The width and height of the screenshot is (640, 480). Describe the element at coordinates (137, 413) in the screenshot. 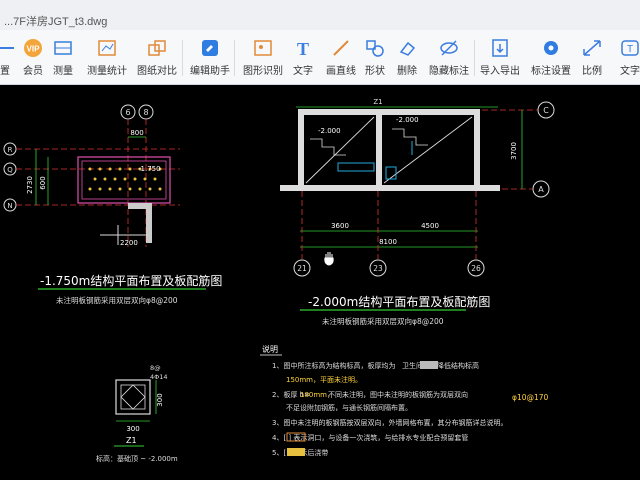

I see `column-detail: 8@ 4Φ14 300 300 Z1 标高：基础顶 ~ -2.000m` at that location.